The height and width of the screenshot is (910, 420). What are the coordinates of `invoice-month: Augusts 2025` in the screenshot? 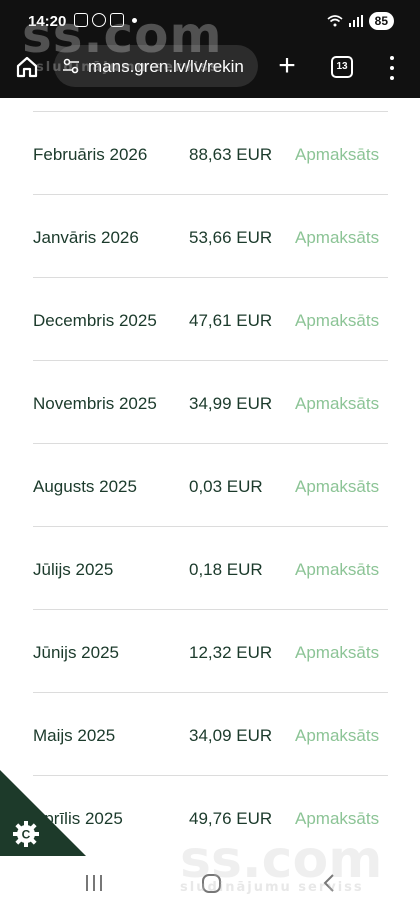 It's located at (85, 486).